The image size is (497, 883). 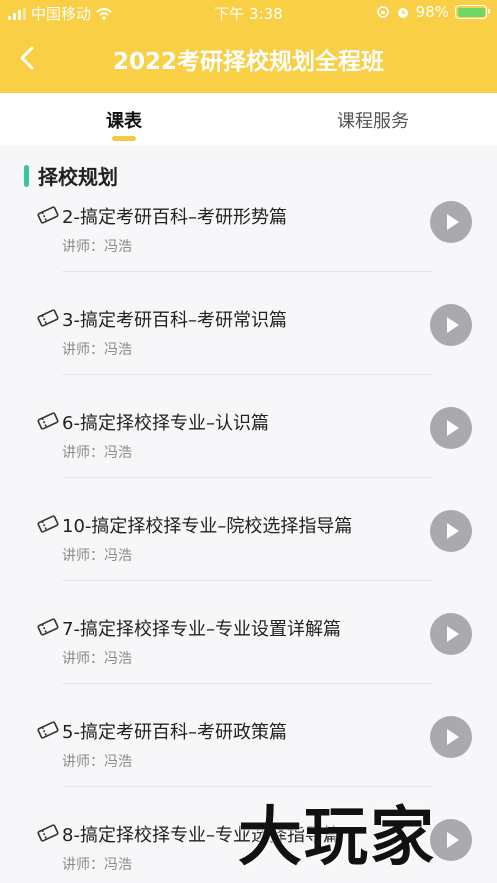 What do you see at coordinates (248, 561) in the screenshot?
I see `lesson-item: 10-搞定择校择专业–院校选择指导篇 讲师：冯浩` at bounding box center [248, 561].